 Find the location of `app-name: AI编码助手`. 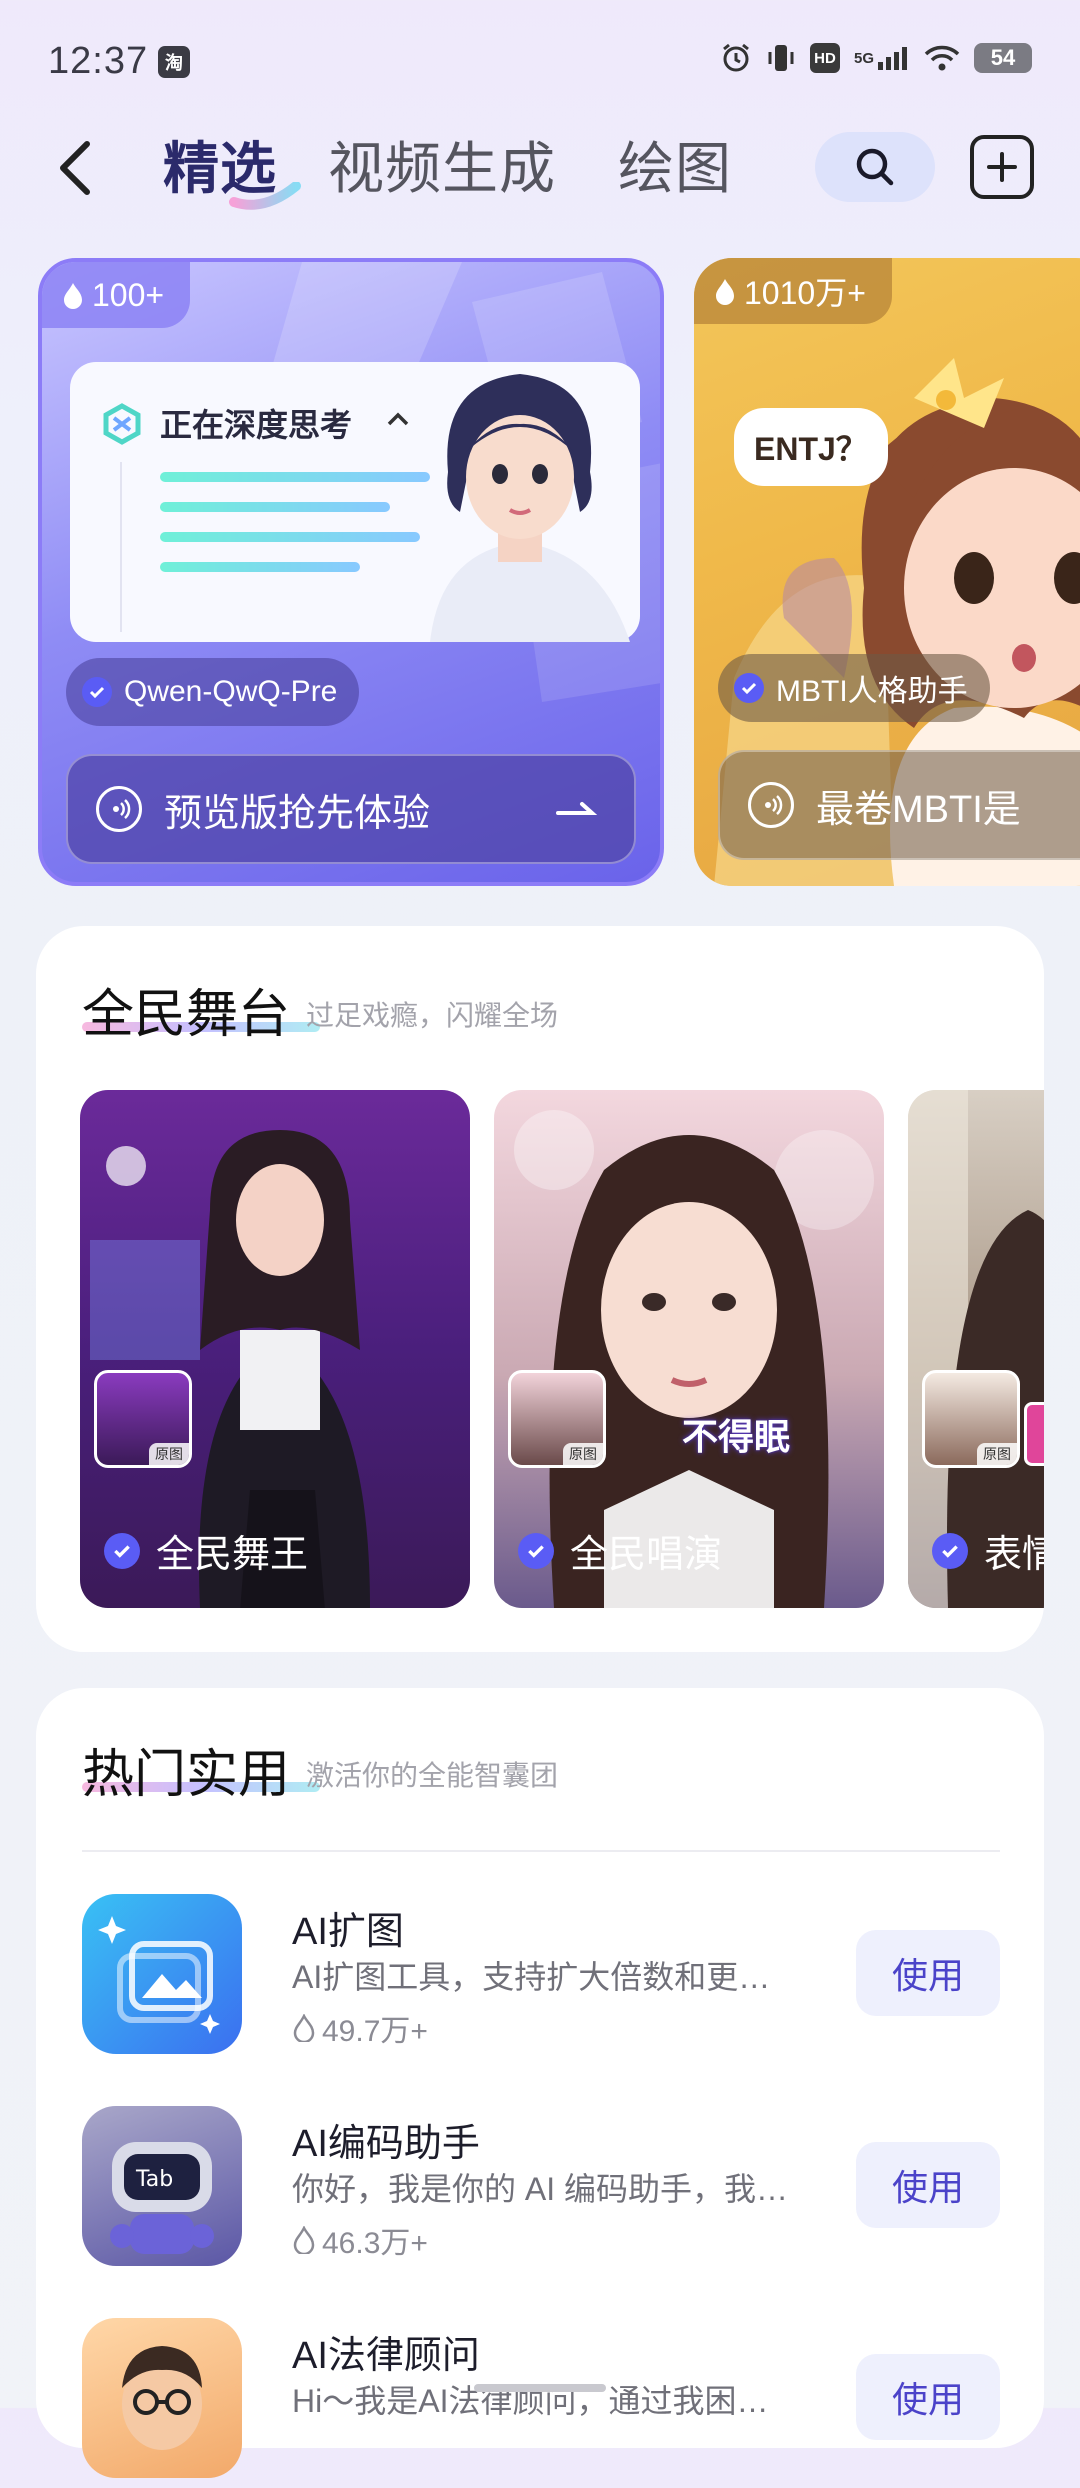

app-name: AI编码助手 is located at coordinates (386, 2144).